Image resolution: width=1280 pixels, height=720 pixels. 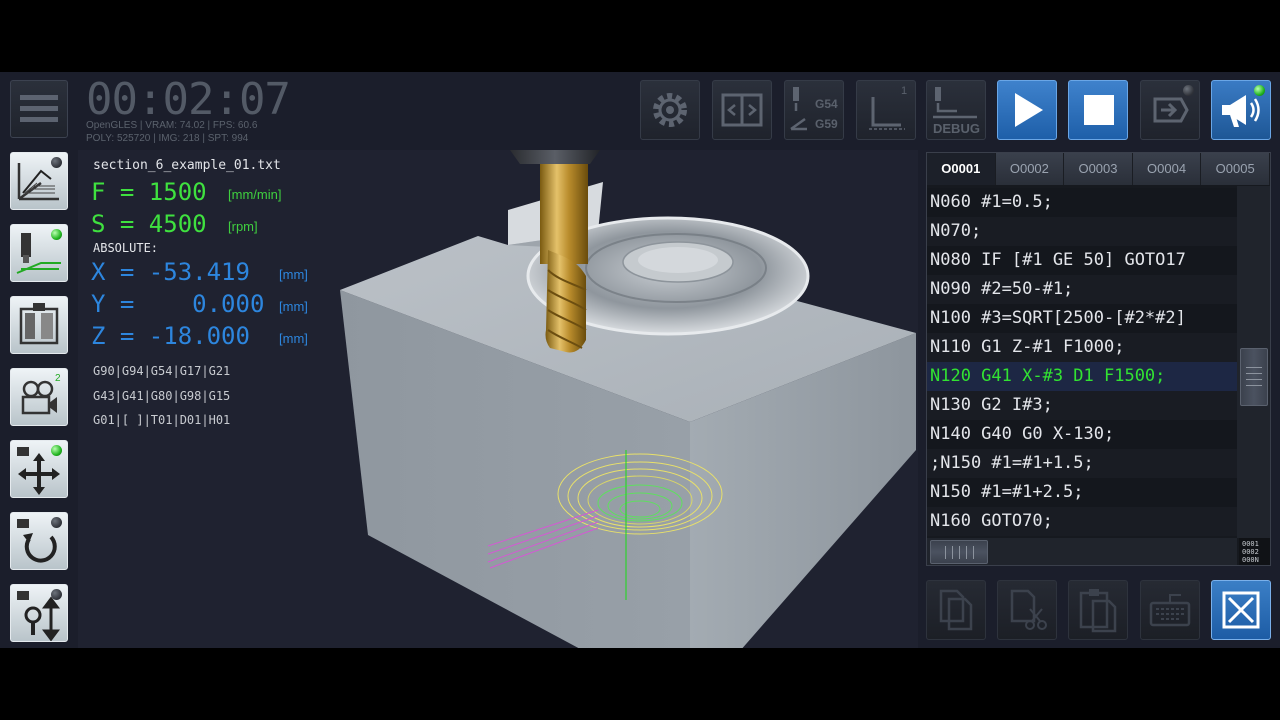 What do you see at coordinates (170, 336) in the screenshot?
I see `z-position: Z = -18.000` at bounding box center [170, 336].